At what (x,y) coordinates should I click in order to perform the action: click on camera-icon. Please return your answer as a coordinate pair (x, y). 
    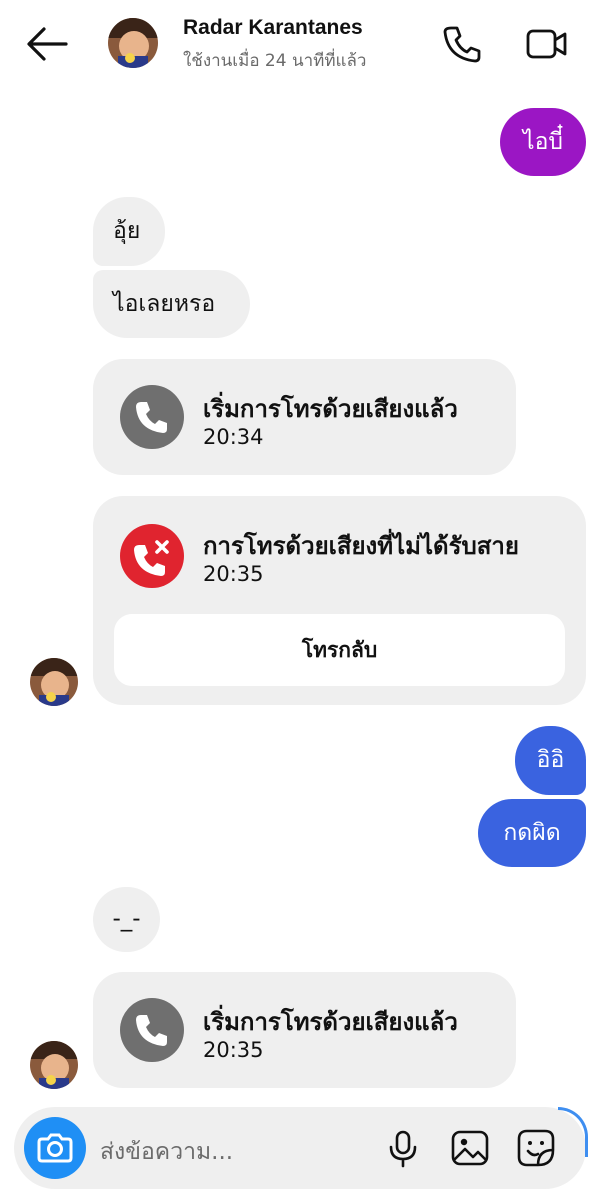
    Looking at the image, I should click on (55, 1148).